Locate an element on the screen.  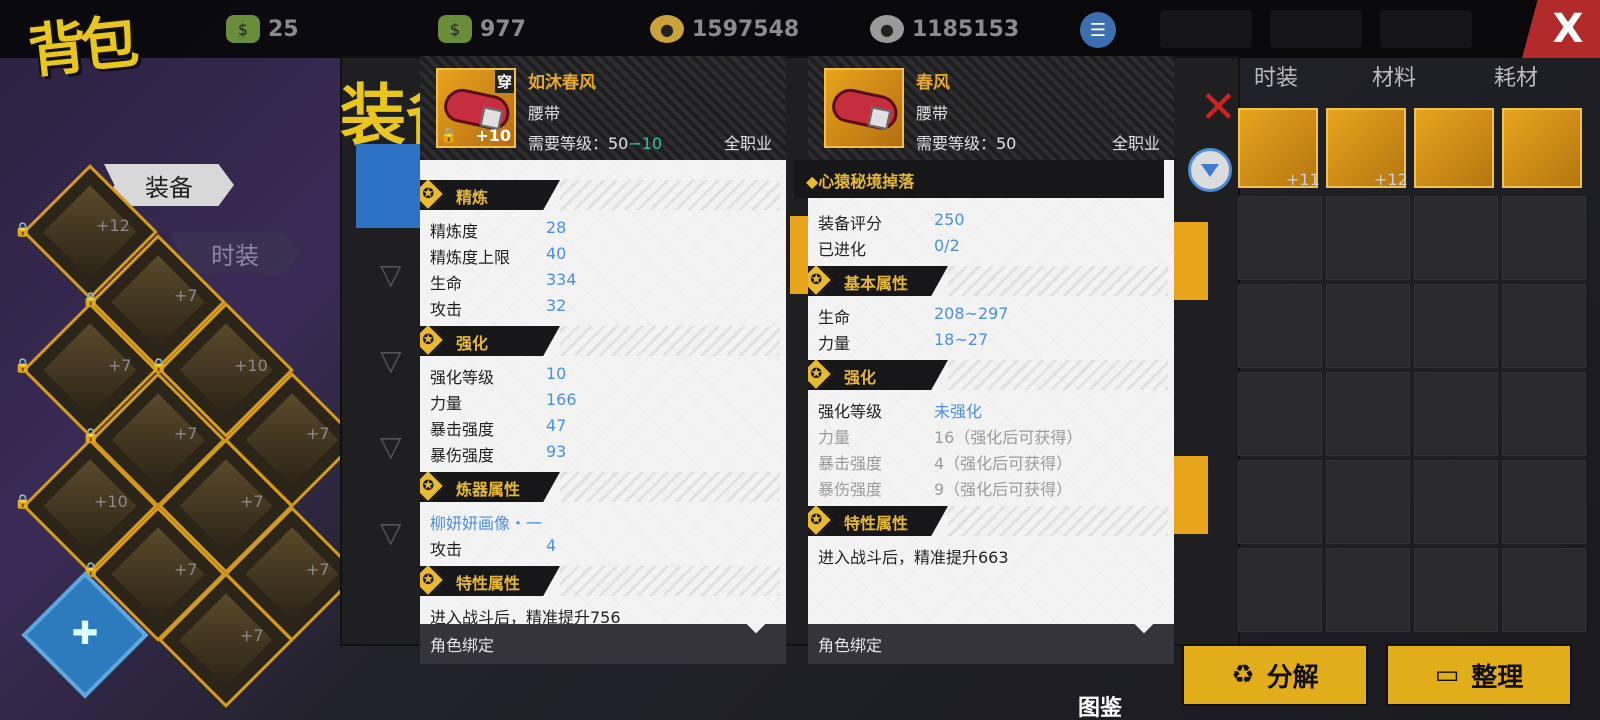
section-title: 炼器属性 is located at coordinates (488, 489).